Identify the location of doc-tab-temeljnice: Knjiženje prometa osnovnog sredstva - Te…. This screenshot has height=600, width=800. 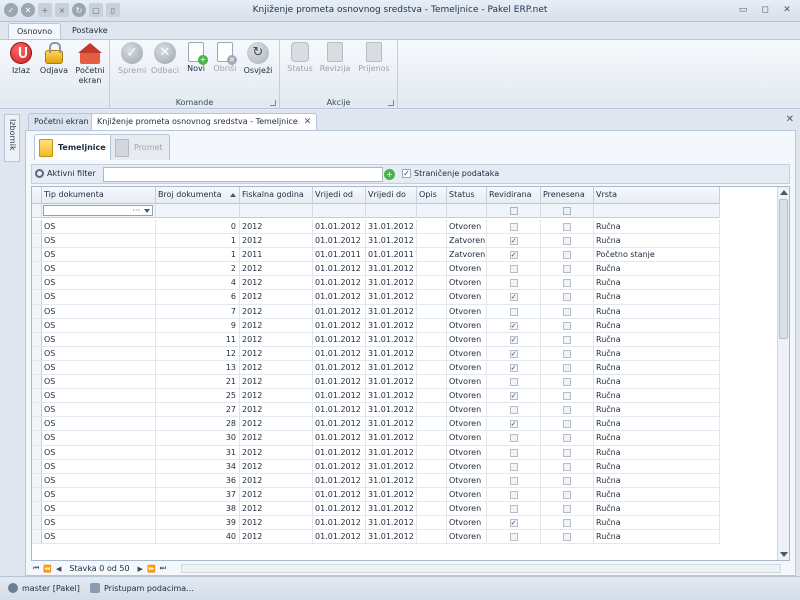
(204, 121).